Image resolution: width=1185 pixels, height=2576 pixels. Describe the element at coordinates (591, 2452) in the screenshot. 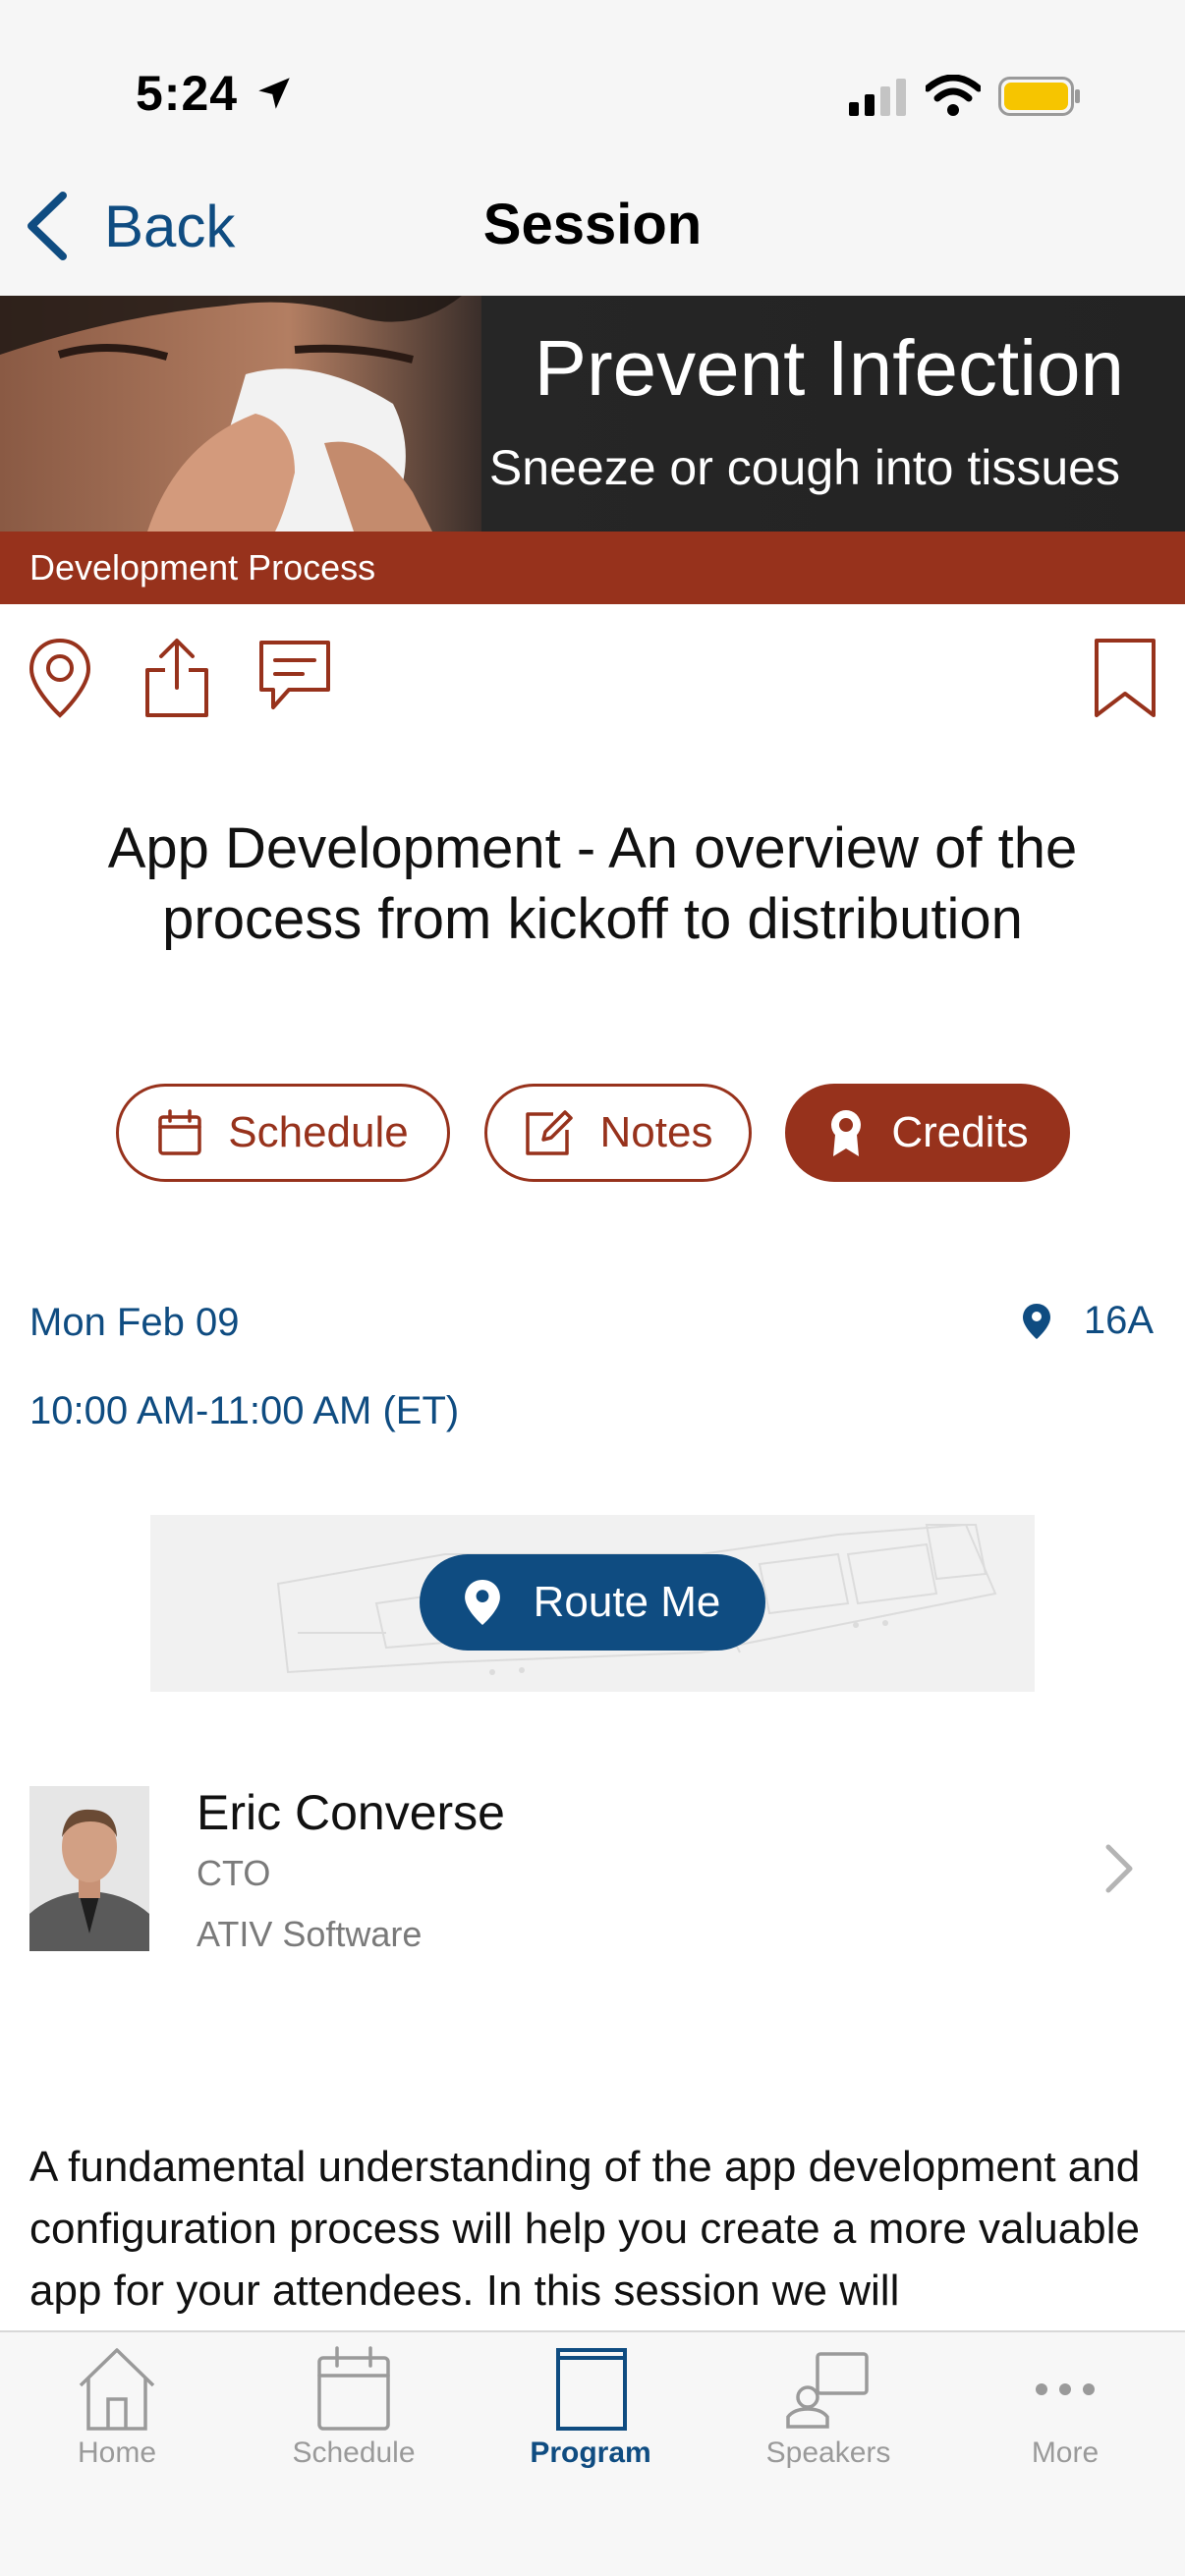

I see `tab-program-label: Program` at that location.